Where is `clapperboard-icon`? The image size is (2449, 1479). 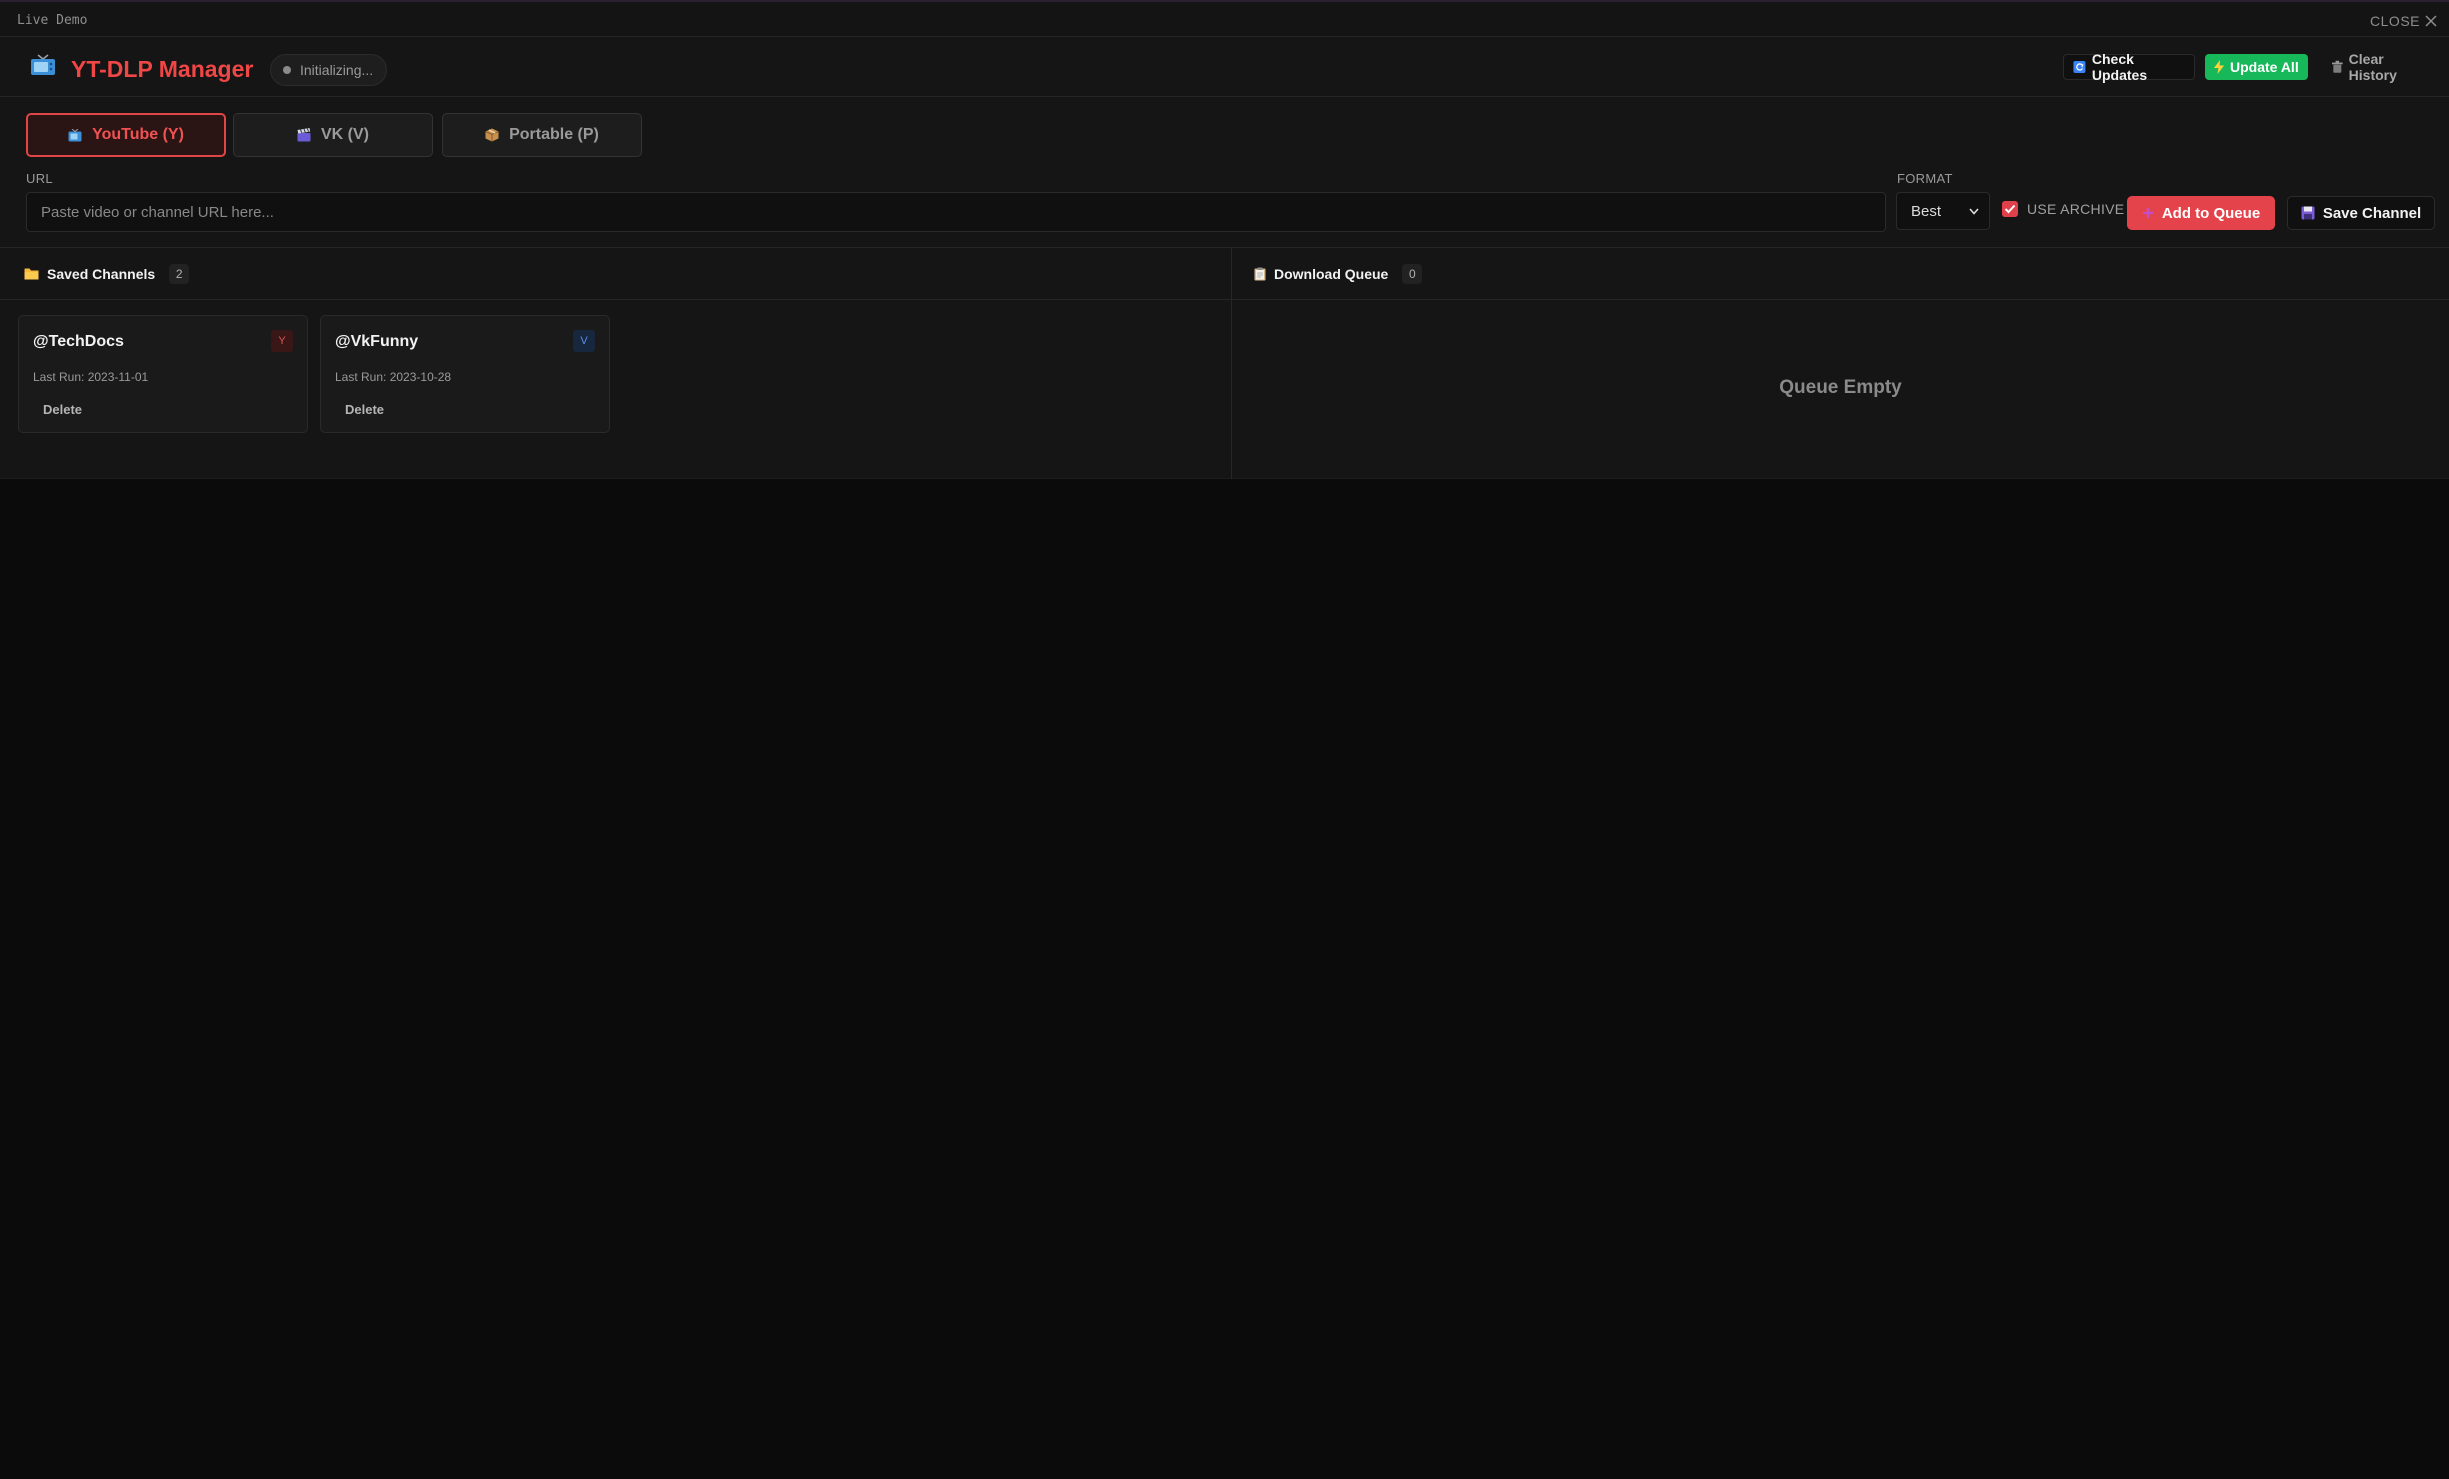
clapperboard-icon is located at coordinates (304, 135).